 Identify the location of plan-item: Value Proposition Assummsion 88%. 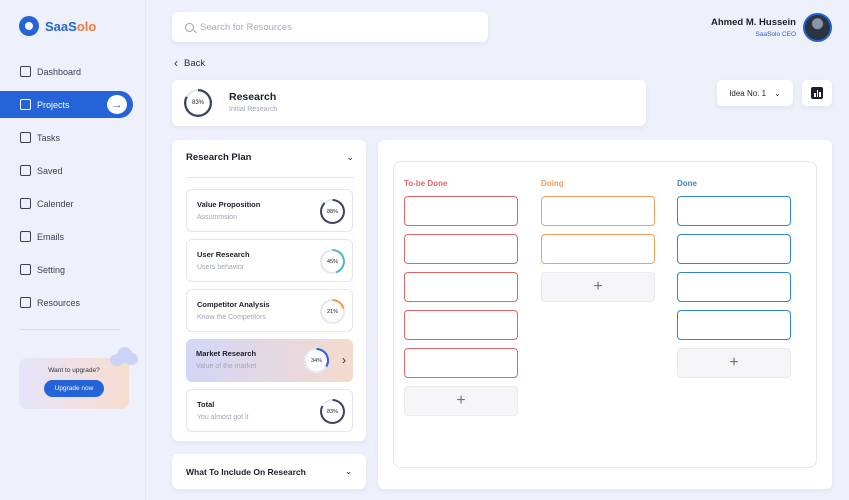
(269, 210).